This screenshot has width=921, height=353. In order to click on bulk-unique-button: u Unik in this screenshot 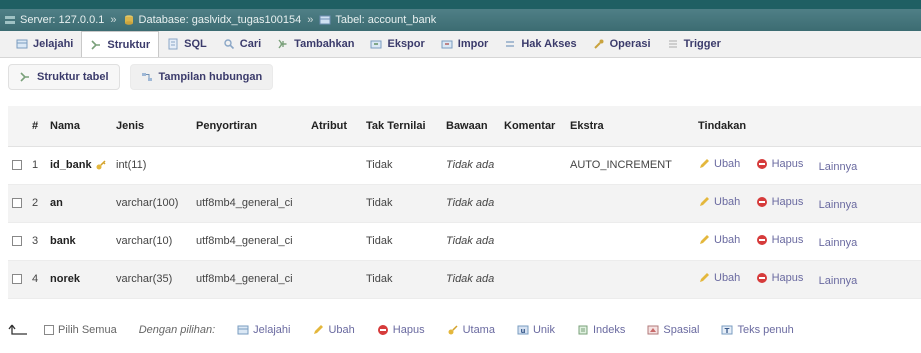, I will do `click(536, 330)`.